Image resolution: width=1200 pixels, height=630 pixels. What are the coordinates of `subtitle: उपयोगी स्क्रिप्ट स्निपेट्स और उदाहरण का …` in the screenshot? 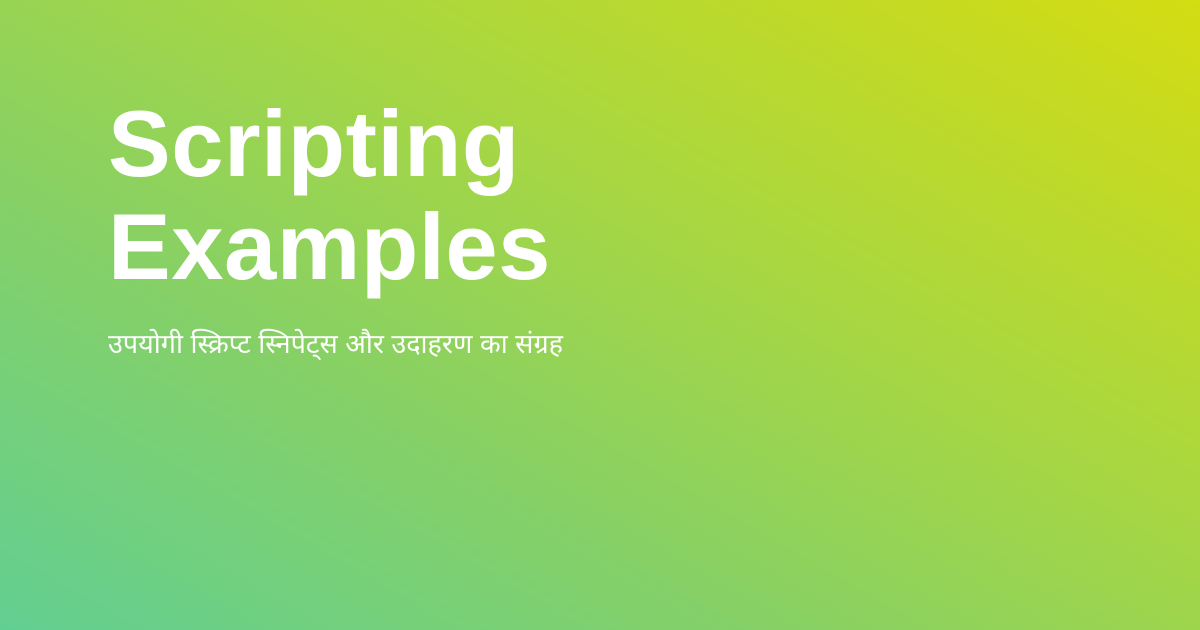 It's located at (336, 344).